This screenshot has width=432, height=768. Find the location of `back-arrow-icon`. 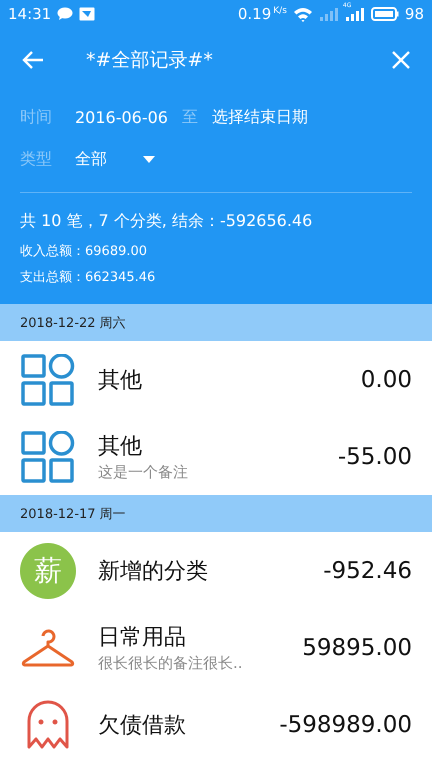

back-arrow-icon is located at coordinates (33, 60).